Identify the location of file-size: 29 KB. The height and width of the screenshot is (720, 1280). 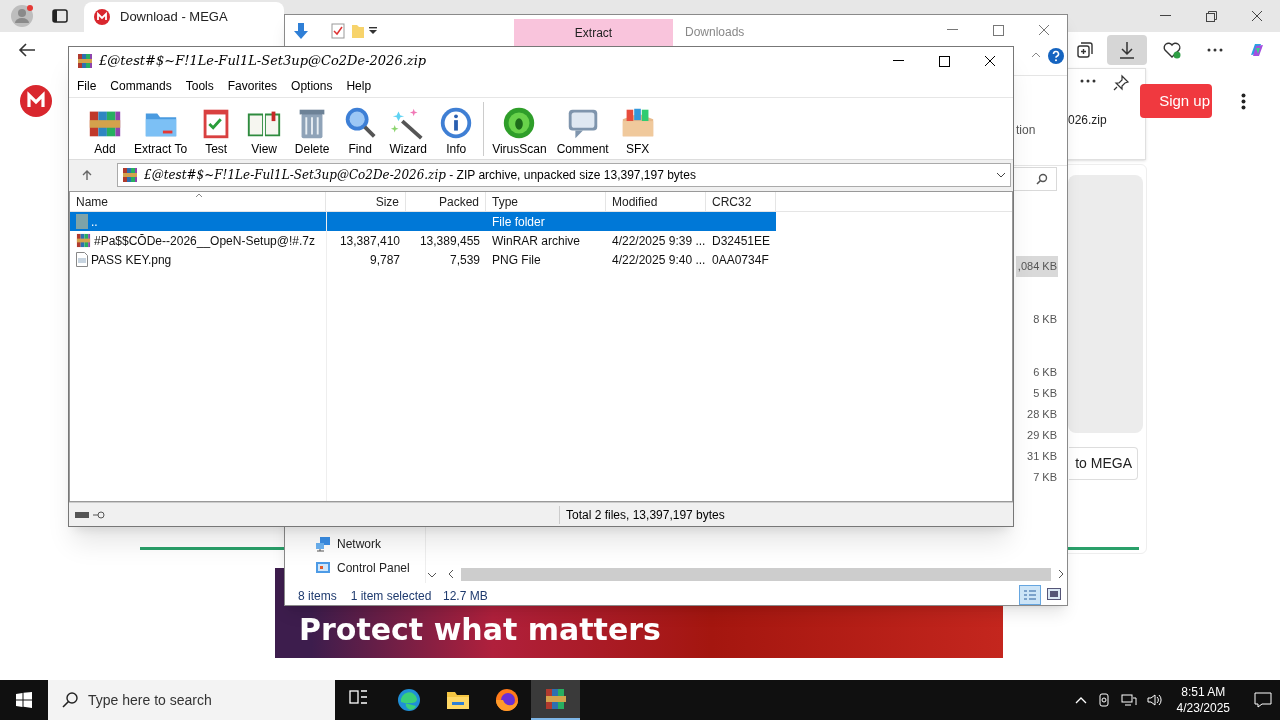
(1037, 435).